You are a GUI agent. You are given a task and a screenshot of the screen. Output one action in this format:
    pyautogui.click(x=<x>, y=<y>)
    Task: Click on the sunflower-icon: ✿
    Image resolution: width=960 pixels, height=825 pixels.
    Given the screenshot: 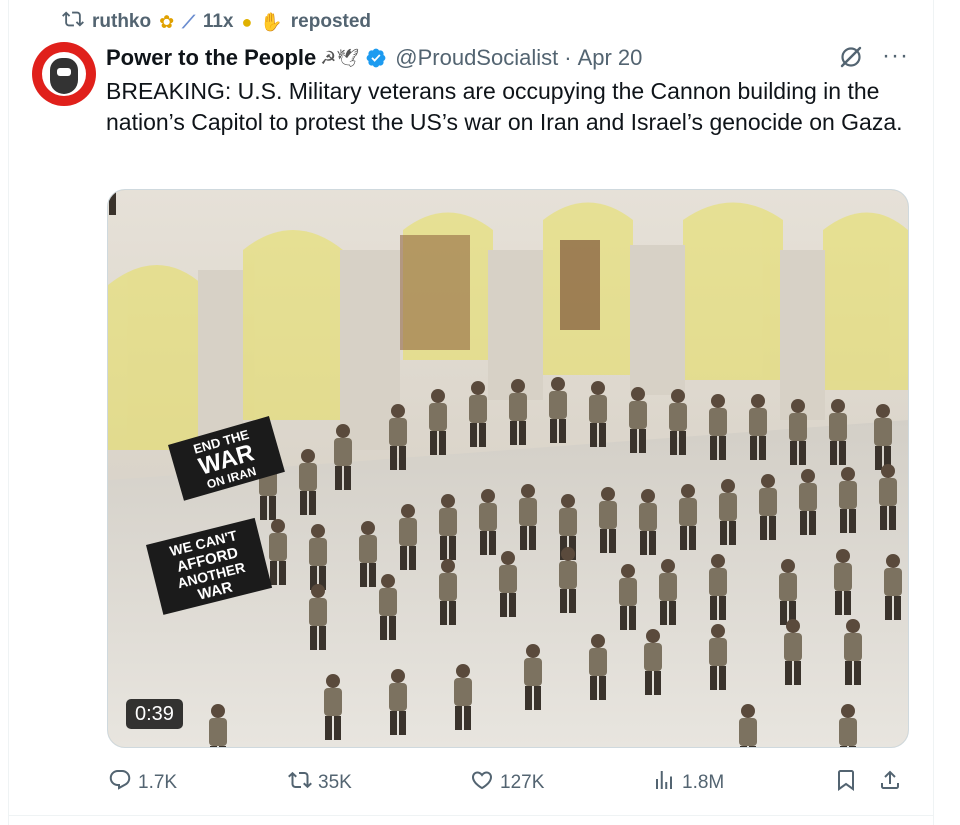 What is the action you would take?
    pyautogui.click(x=167, y=22)
    